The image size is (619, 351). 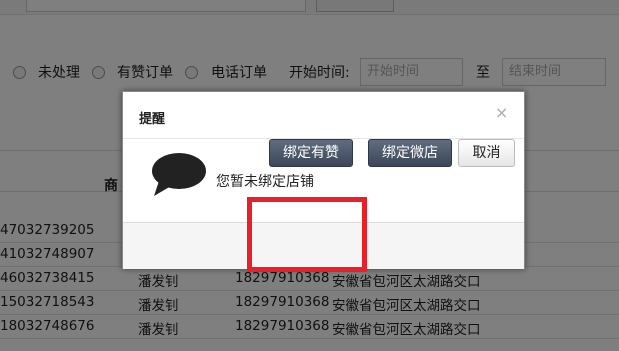 What do you see at coordinates (486, 153) in the screenshot?
I see `cancel-button: 取消` at bounding box center [486, 153].